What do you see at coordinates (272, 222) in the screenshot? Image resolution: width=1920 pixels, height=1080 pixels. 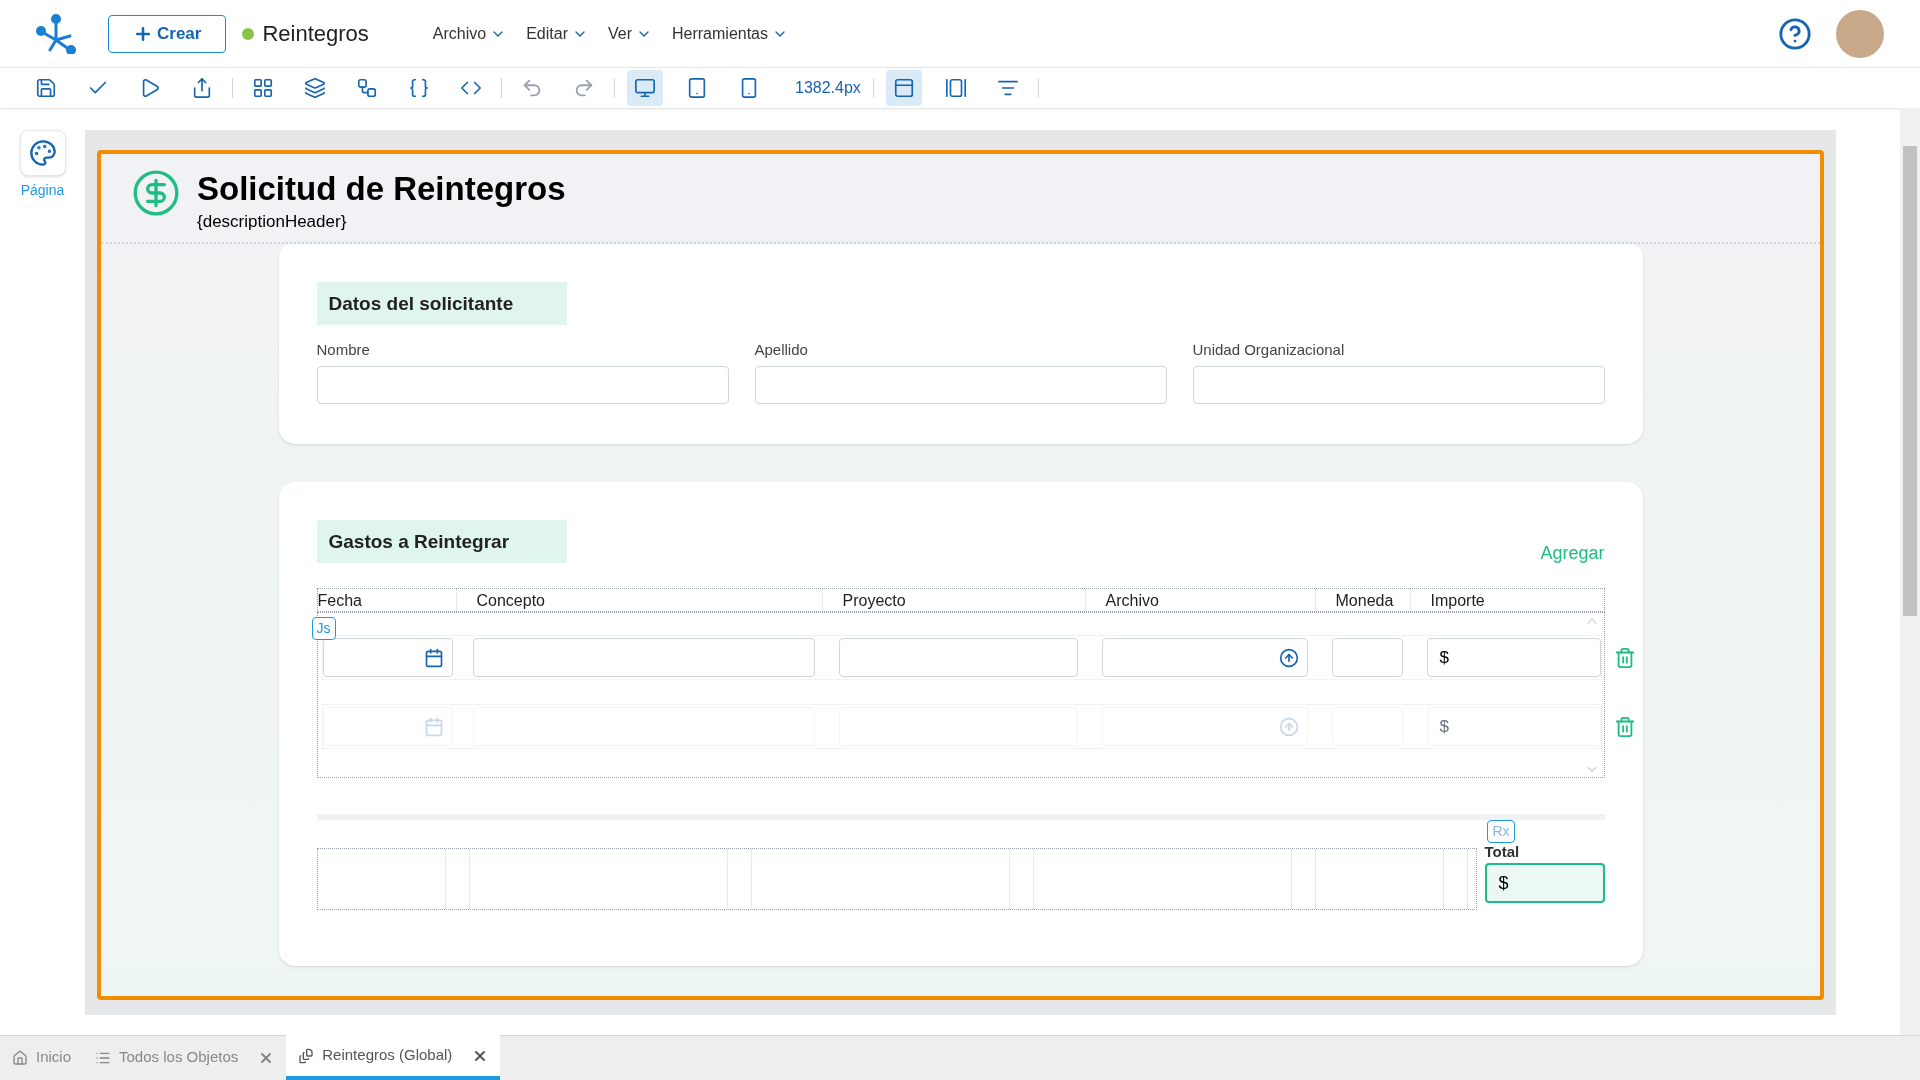 I see `form-description: {descriptionHeader}` at bounding box center [272, 222].